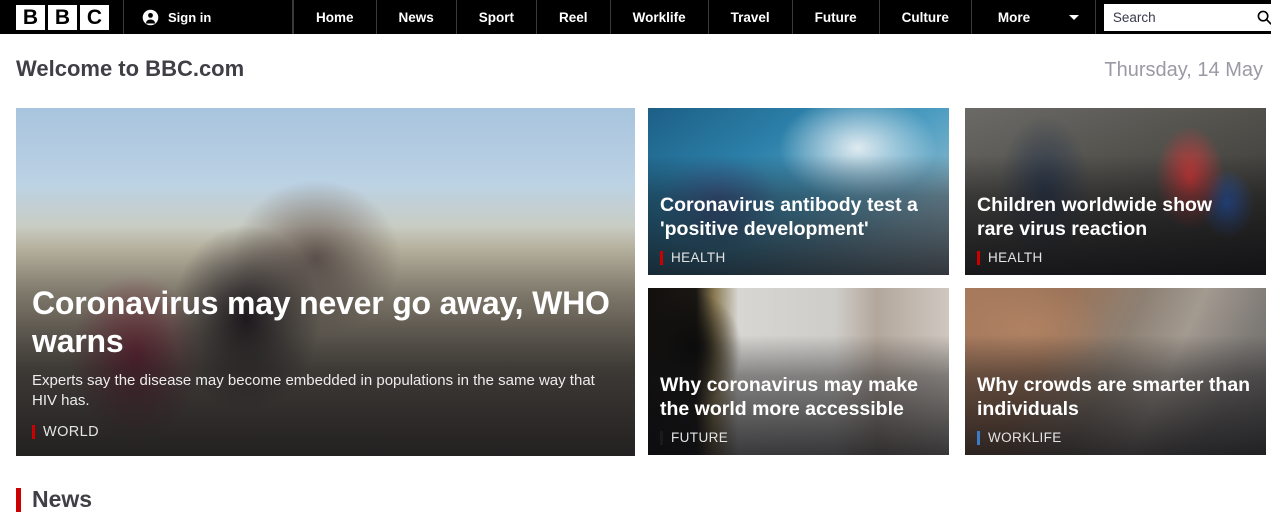  What do you see at coordinates (323, 323) in the screenshot?
I see `hero-headline: Coronavirus may never go away, WHO warns` at bounding box center [323, 323].